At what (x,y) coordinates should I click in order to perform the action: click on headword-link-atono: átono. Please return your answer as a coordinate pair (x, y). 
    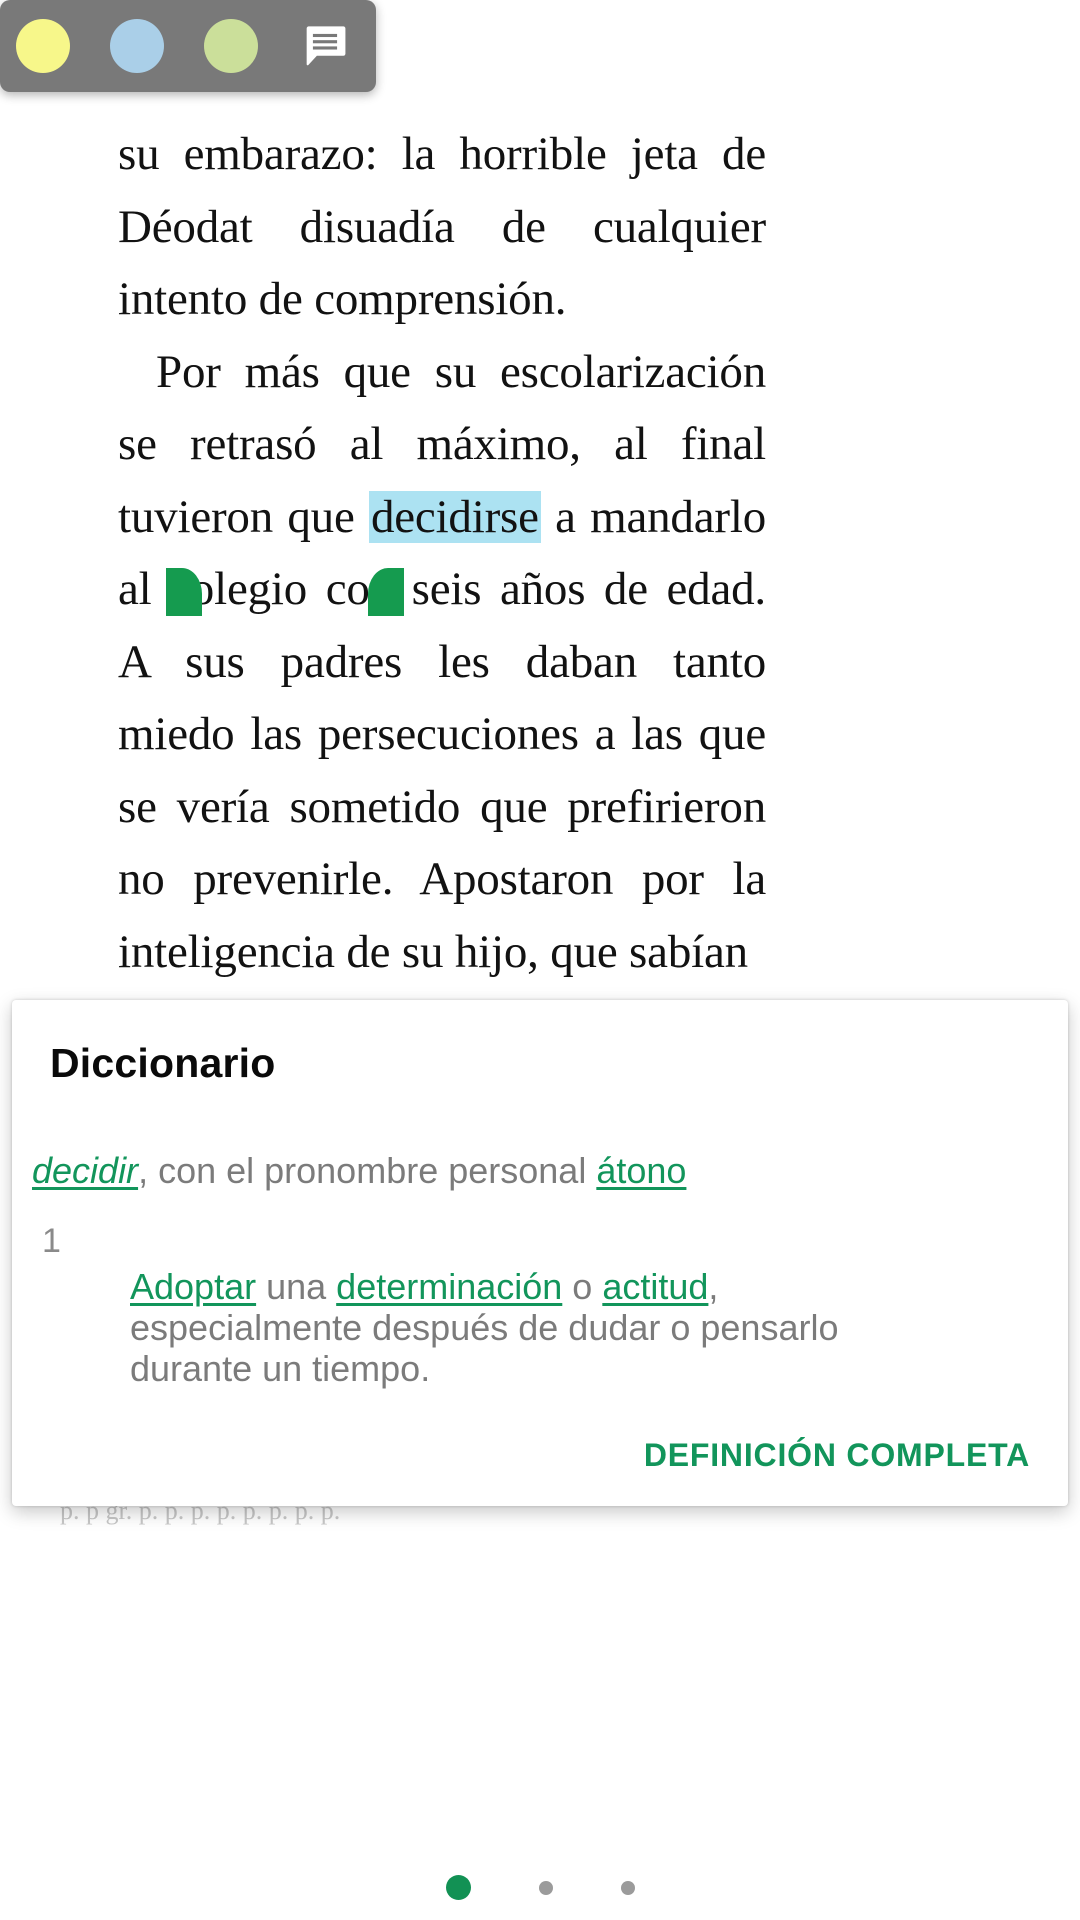
    Looking at the image, I should click on (641, 1170).